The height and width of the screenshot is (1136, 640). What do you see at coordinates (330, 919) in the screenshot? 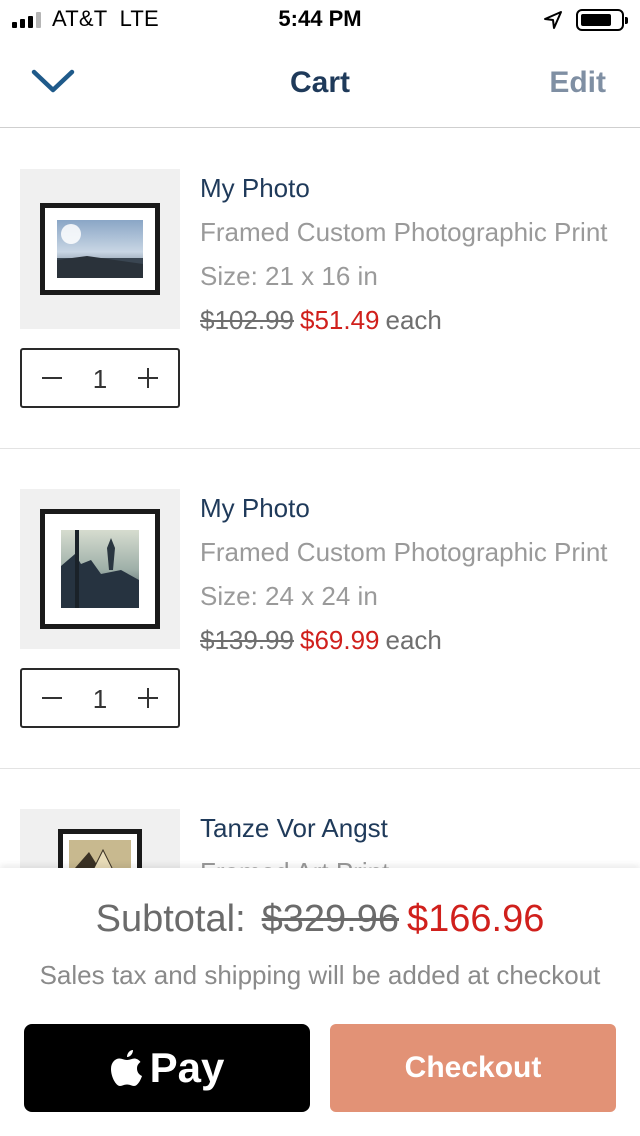
I see `subtotal-original: $329.96` at bounding box center [330, 919].